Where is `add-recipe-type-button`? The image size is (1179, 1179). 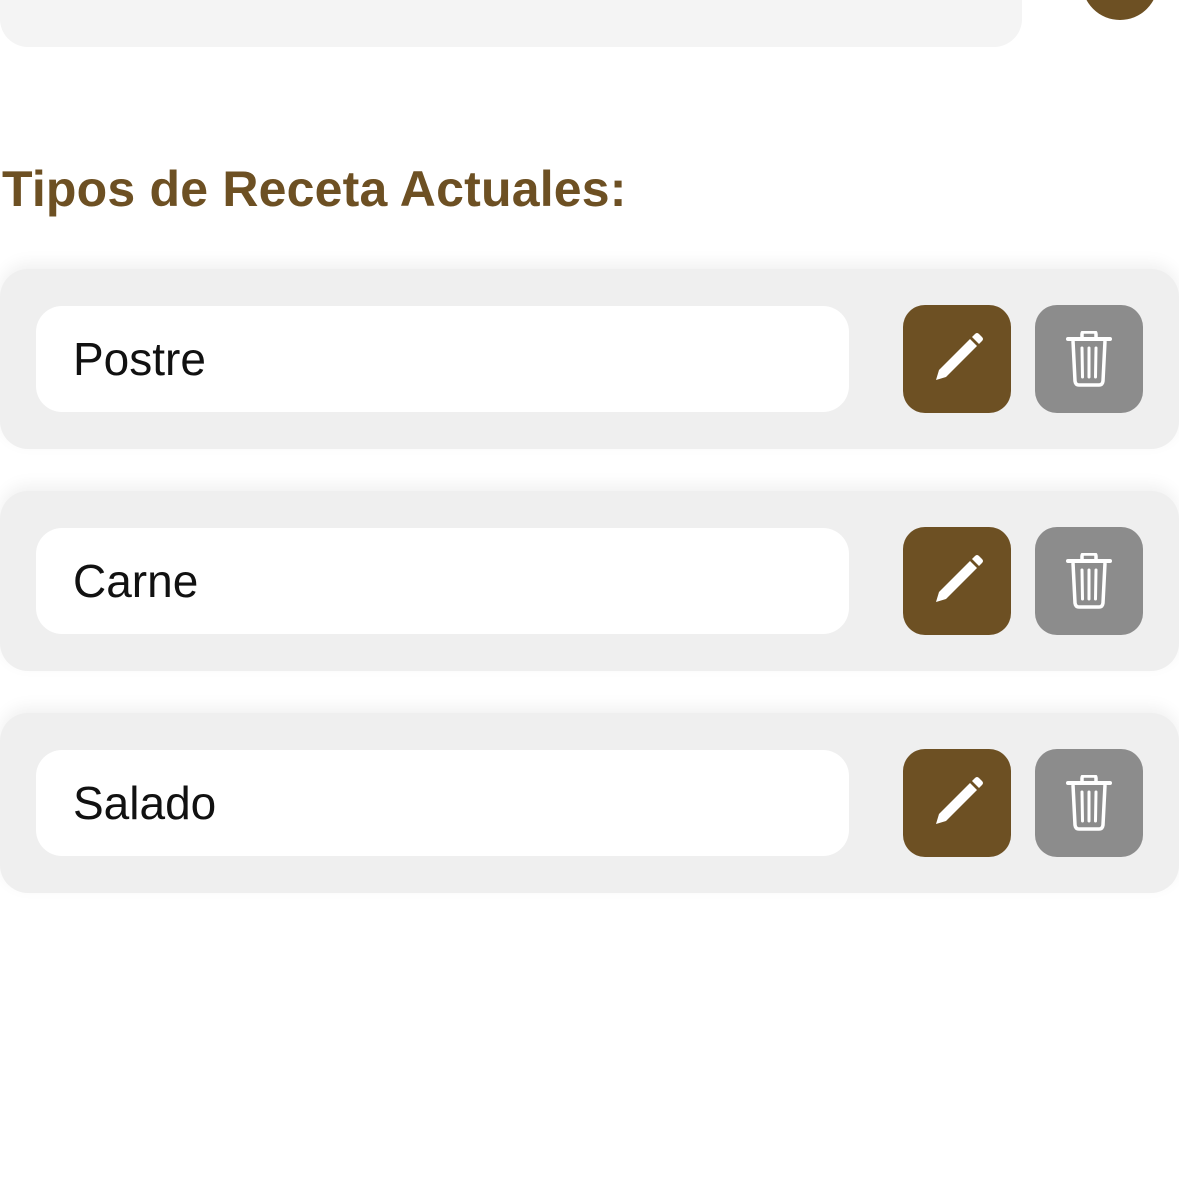
add-recipe-type-button is located at coordinates (1120, 10).